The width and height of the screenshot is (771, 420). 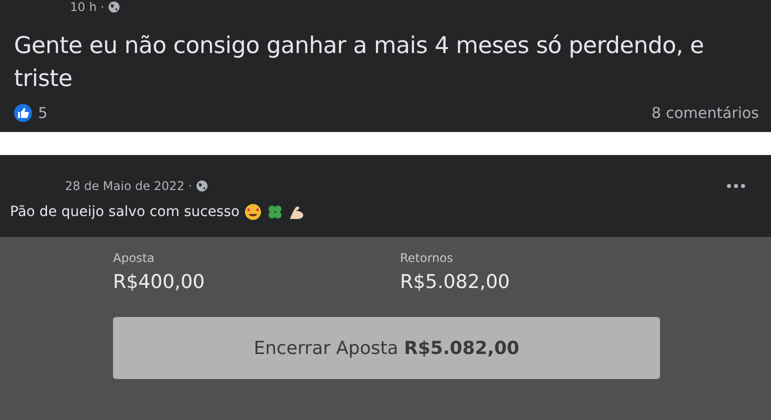 I want to click on globe-icon, so click(x=202, y=186).